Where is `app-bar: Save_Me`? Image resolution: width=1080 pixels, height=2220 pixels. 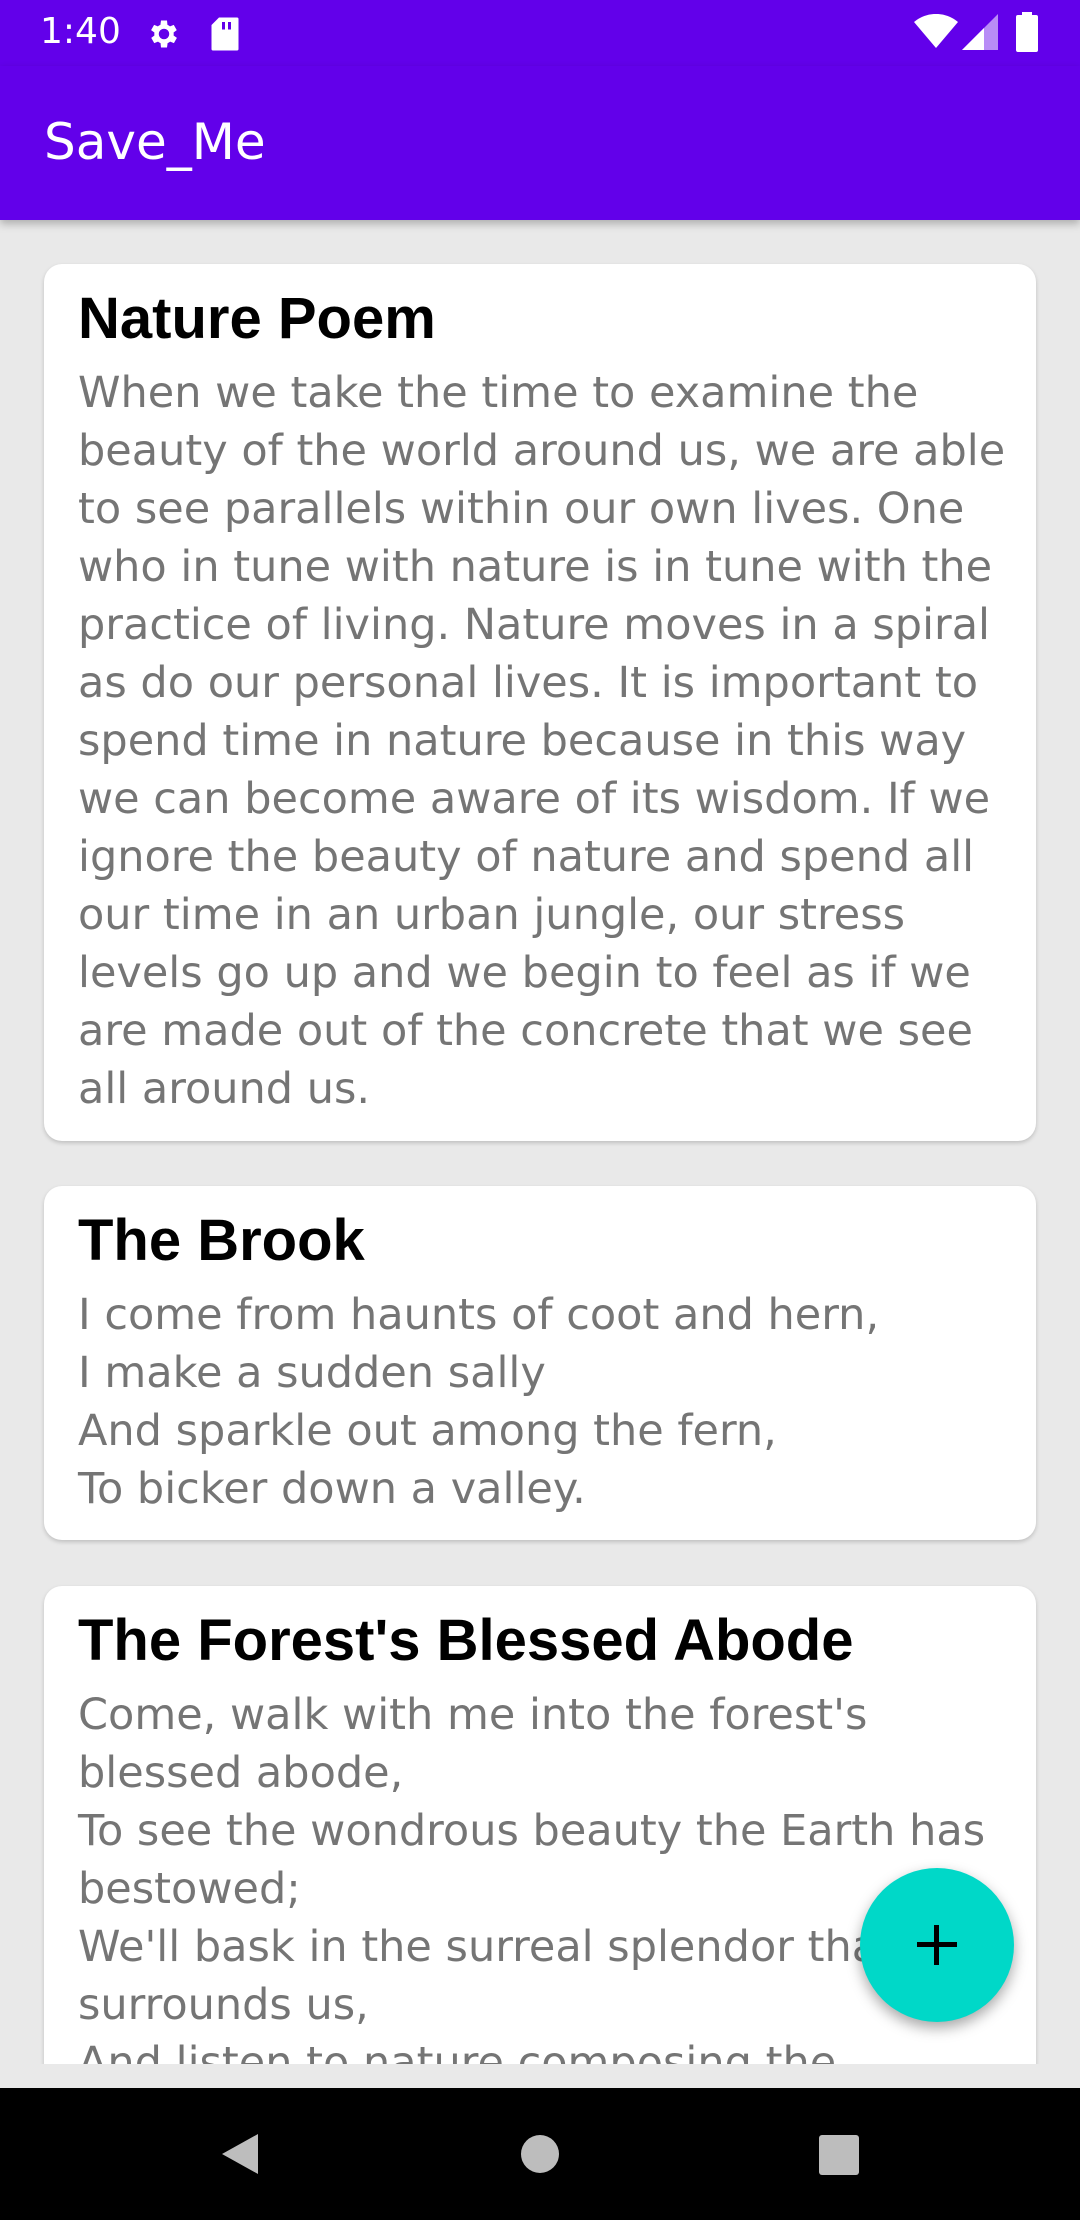
app-bar: Save_Me is located at coordinates (540, 143).